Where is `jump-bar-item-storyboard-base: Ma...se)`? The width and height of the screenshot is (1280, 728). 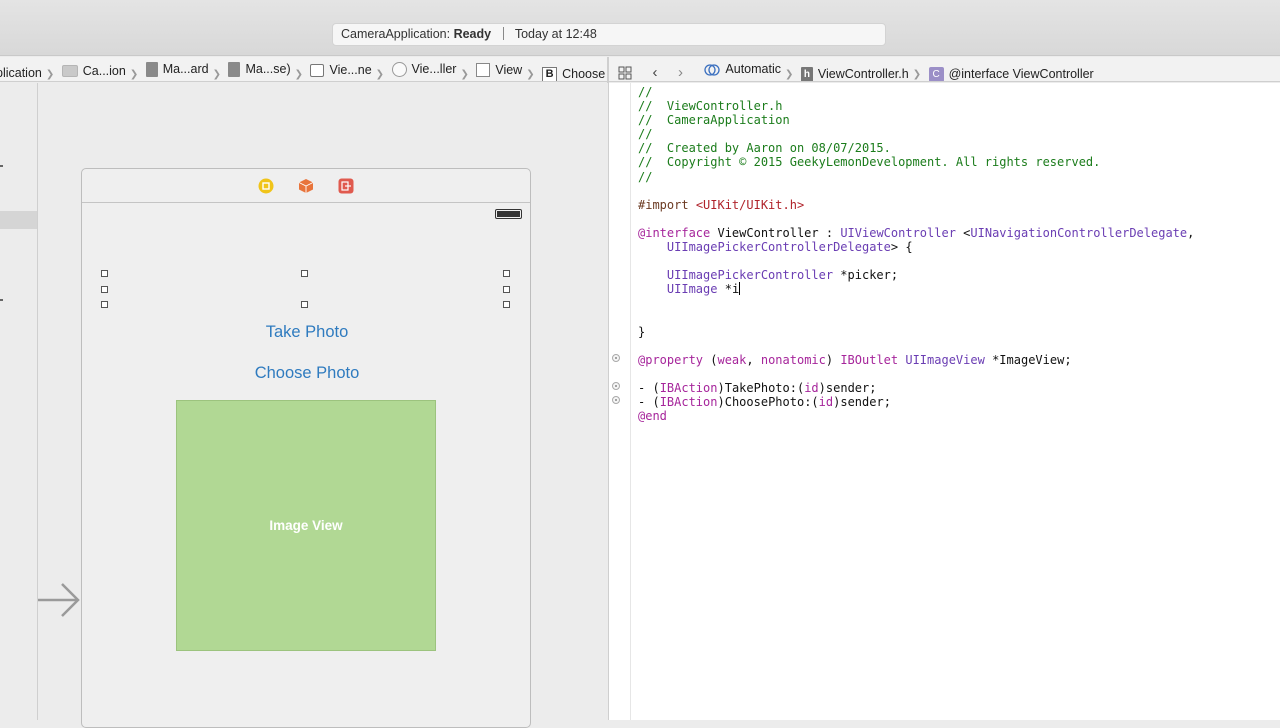
jump-bar-item-storyboard-base: Ma...se) is located at coordinates (259, 69).